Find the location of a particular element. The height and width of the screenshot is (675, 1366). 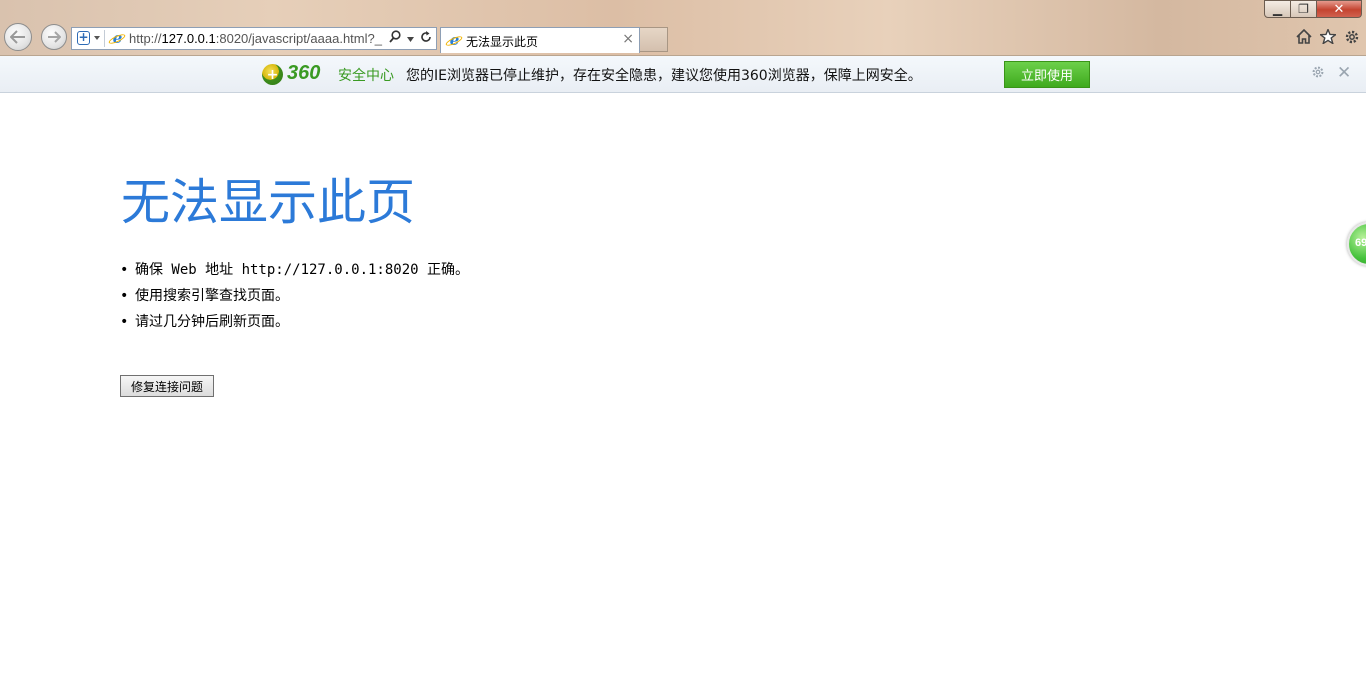

restore-icon: ❐ is located at coordinates (1303, 9).